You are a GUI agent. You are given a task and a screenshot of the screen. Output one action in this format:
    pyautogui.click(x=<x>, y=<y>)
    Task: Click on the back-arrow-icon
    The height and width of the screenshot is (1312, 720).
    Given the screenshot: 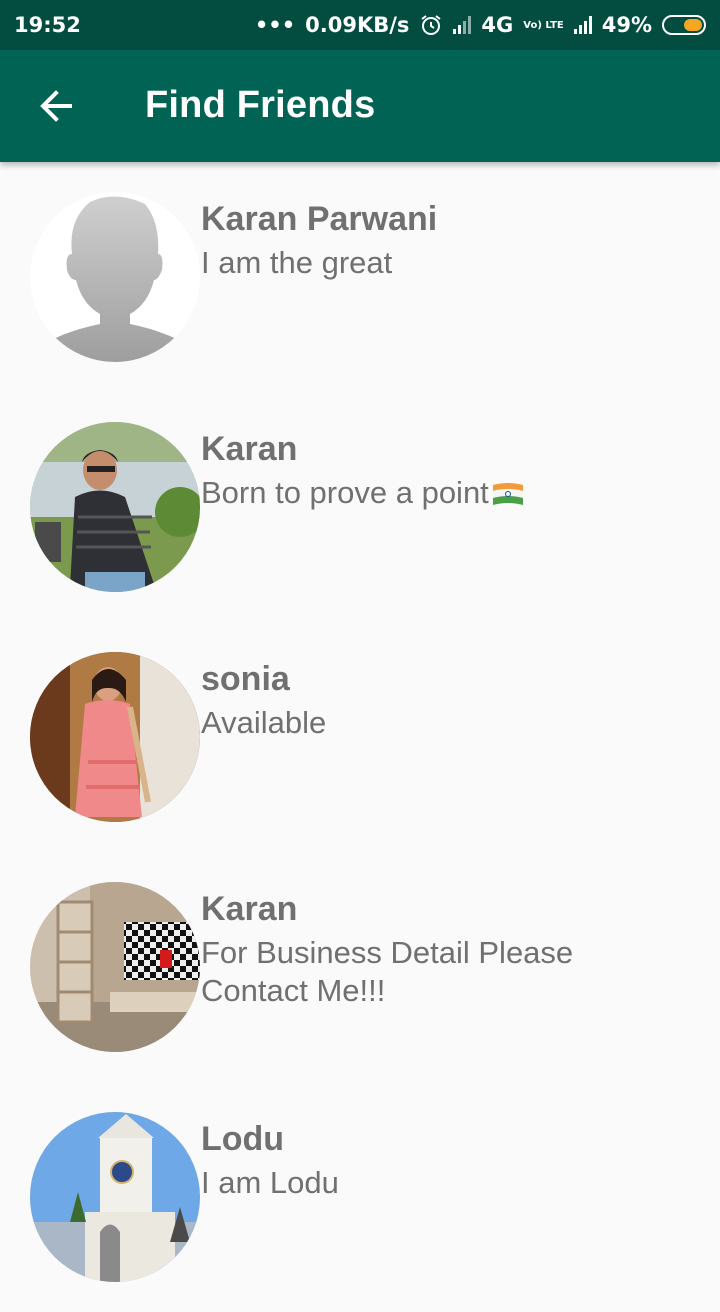 What is the action you would take?
    pyautogui.click(x=56, y=106)
    